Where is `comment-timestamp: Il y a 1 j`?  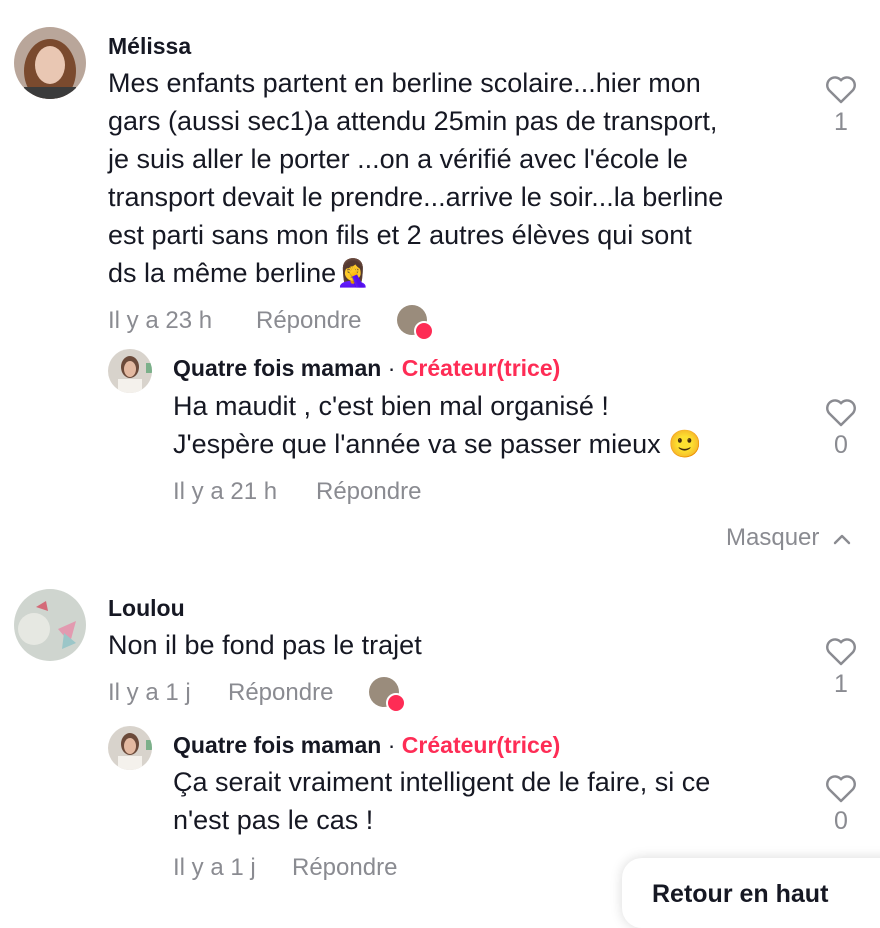
comment-timestamp: Il y a 1 j is located at coordinates (149, 692).